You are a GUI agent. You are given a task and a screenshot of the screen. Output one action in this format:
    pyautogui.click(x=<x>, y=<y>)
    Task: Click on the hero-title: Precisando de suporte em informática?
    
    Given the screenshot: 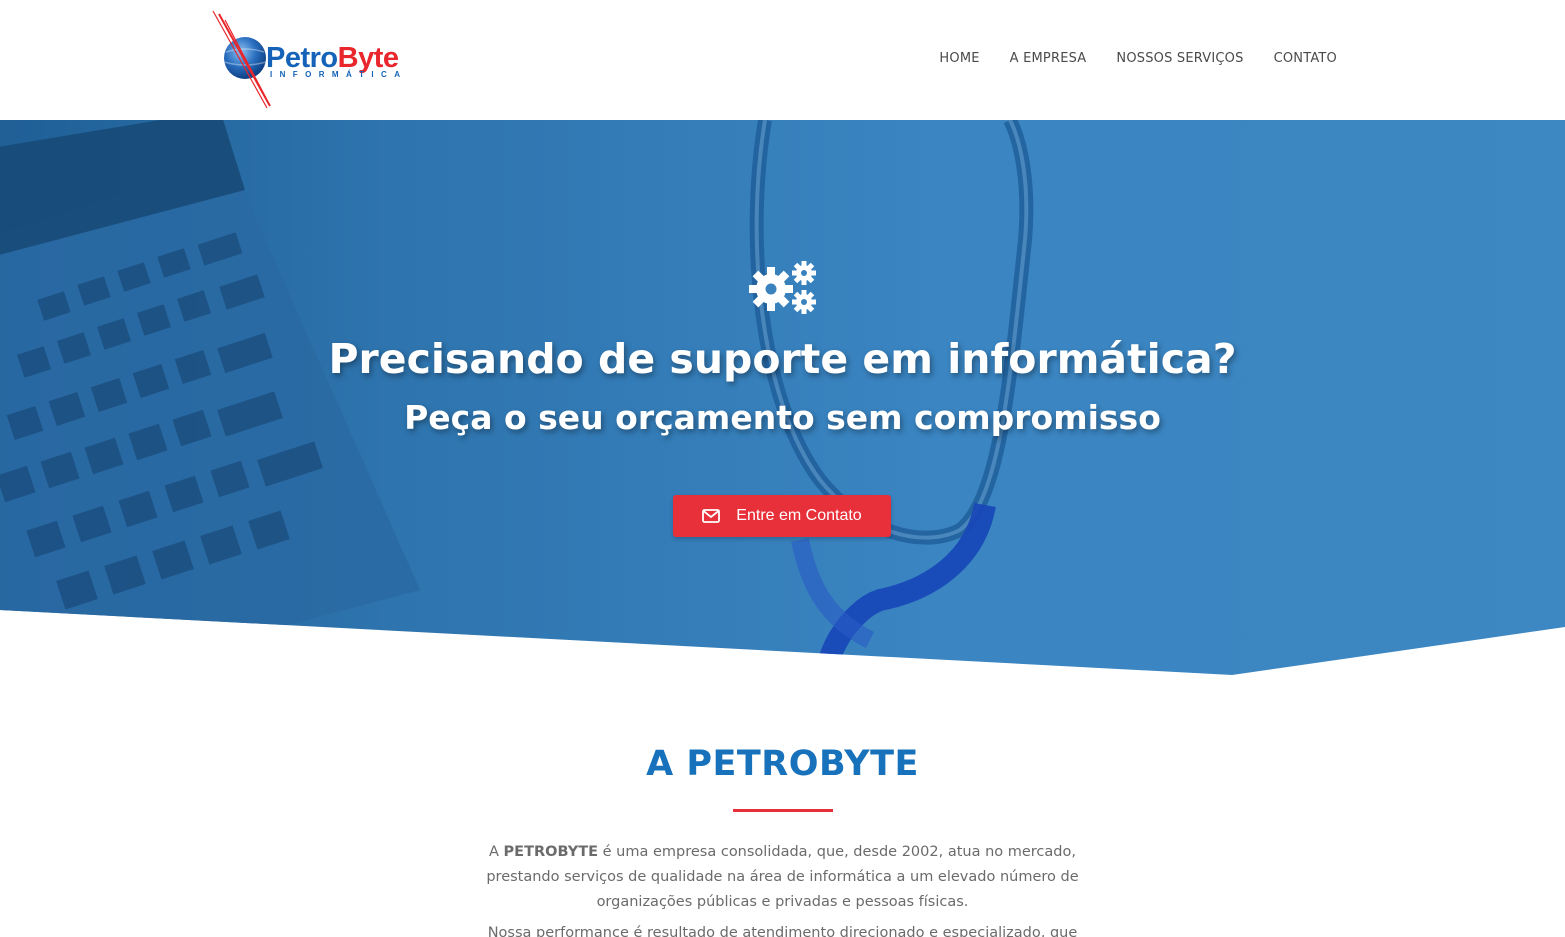 What is the action you would take?
    pyautogui.click(x=782, y=359)
    